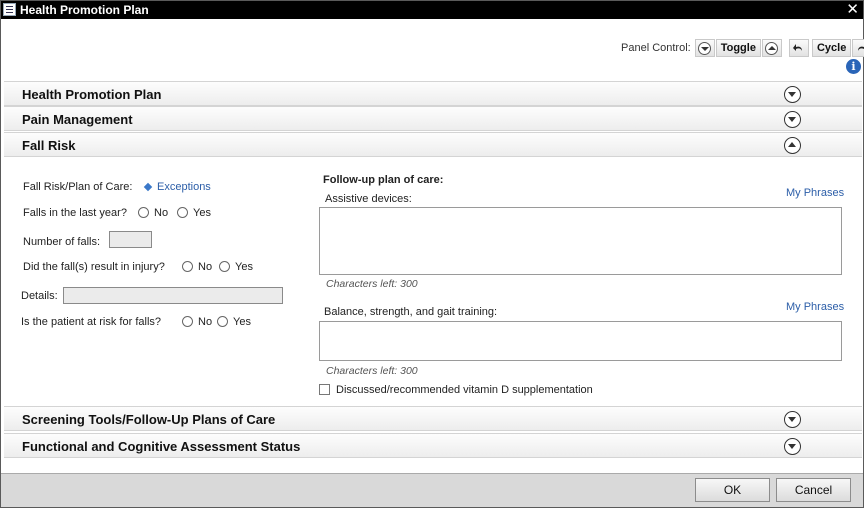 This screenshot has width=864, height=508. I want to click on falls-last-year-yes-radio, so click(182, 212).